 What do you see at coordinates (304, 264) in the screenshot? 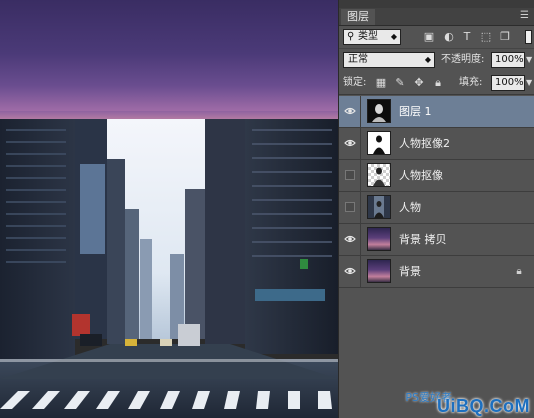
I see `green-sign` at bounding box center [304, 264].